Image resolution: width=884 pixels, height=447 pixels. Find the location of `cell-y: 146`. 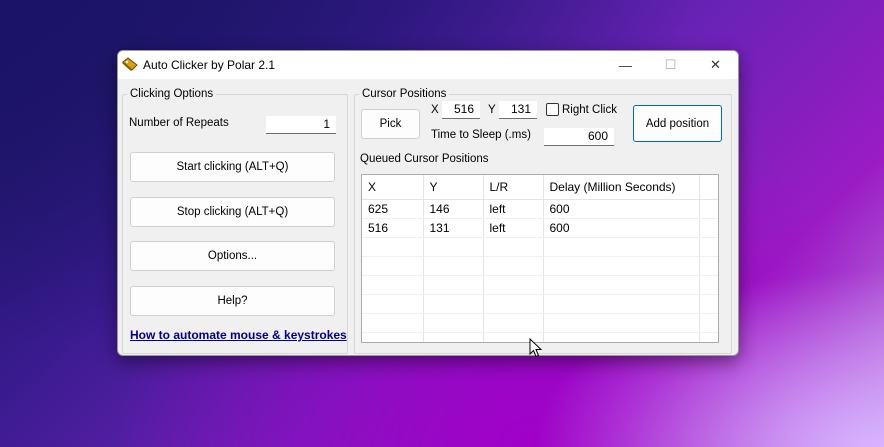

cell-y: 146 is located at coordinates (453, 209).